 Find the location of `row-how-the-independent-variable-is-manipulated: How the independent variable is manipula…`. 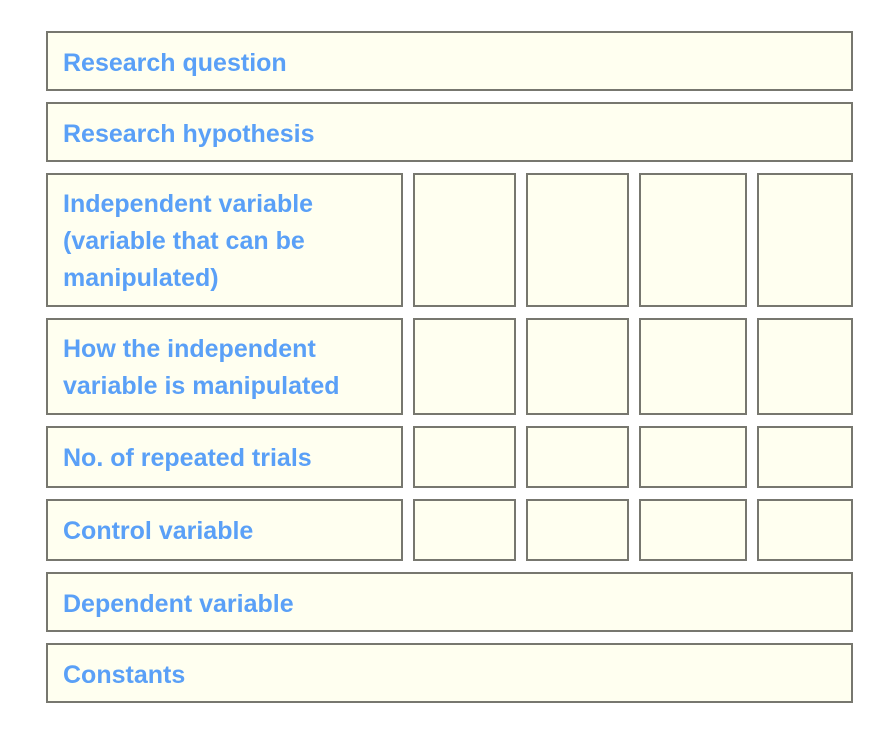

row-how-the-independent-variable-is-manipulated: How the independent variable is manipula… is located at coordinates (224, 366).